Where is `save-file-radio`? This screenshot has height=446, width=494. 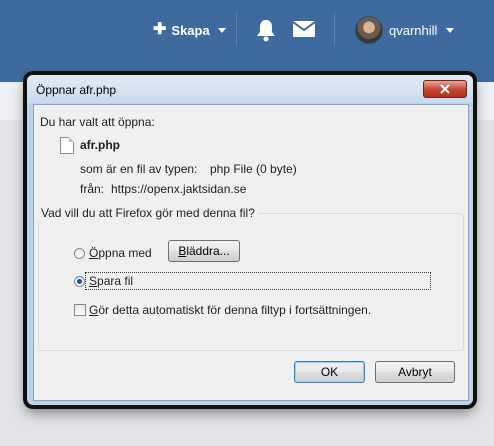 save-file-radio is located at coordinates (79, 281).